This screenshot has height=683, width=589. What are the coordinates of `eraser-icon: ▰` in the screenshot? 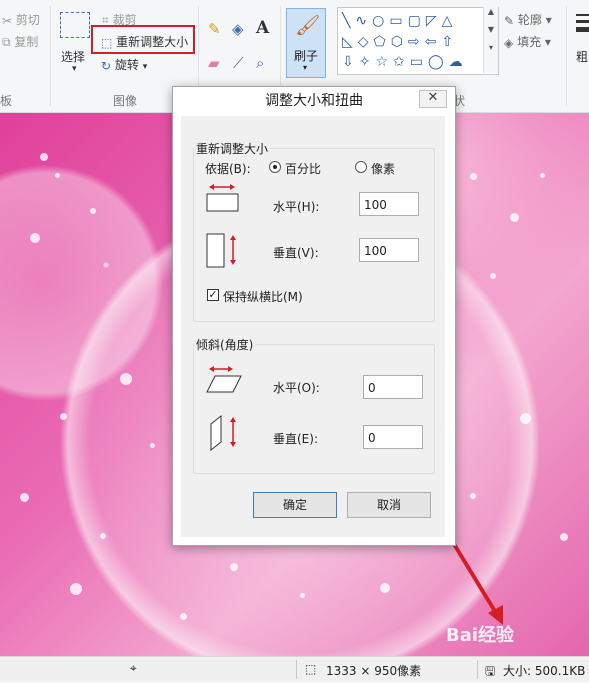 It's located at (214, 63).